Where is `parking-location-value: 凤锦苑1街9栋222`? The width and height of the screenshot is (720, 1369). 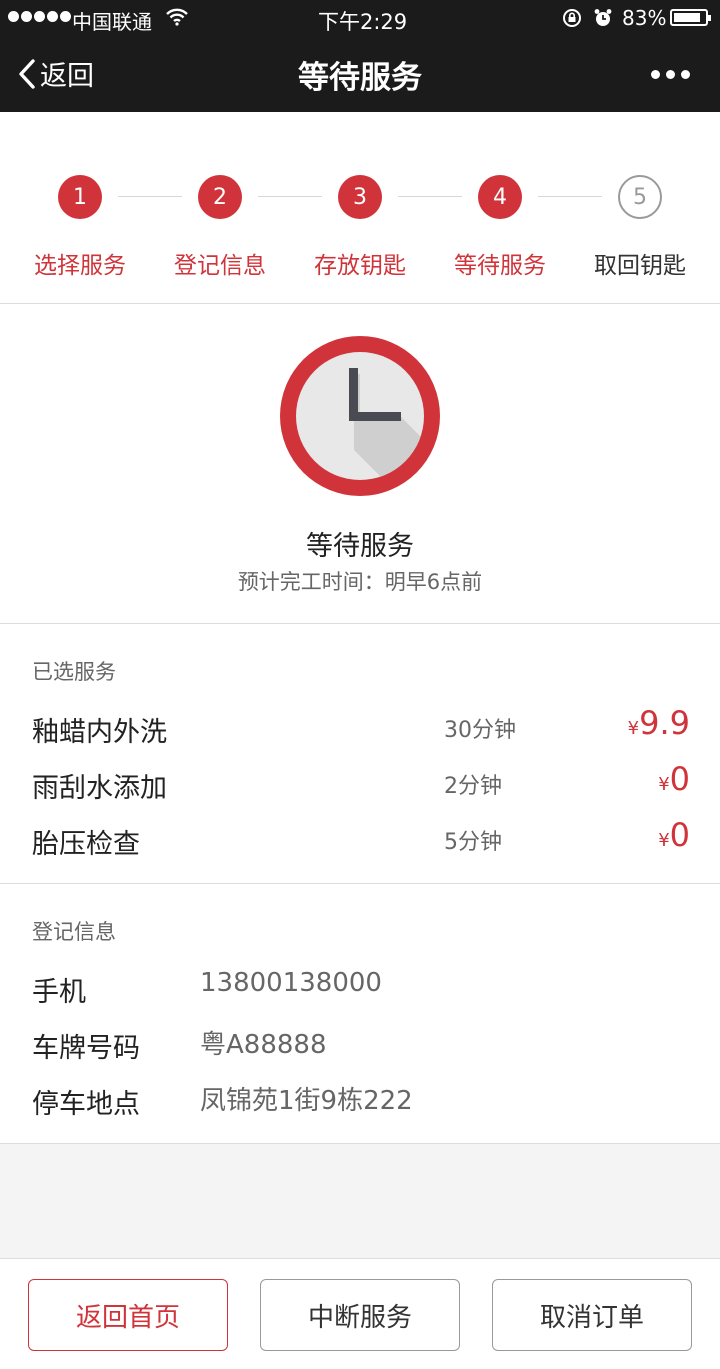 parking-location-value: 凤锦苑1街9栋222 is located at coordinates (306, 1101).